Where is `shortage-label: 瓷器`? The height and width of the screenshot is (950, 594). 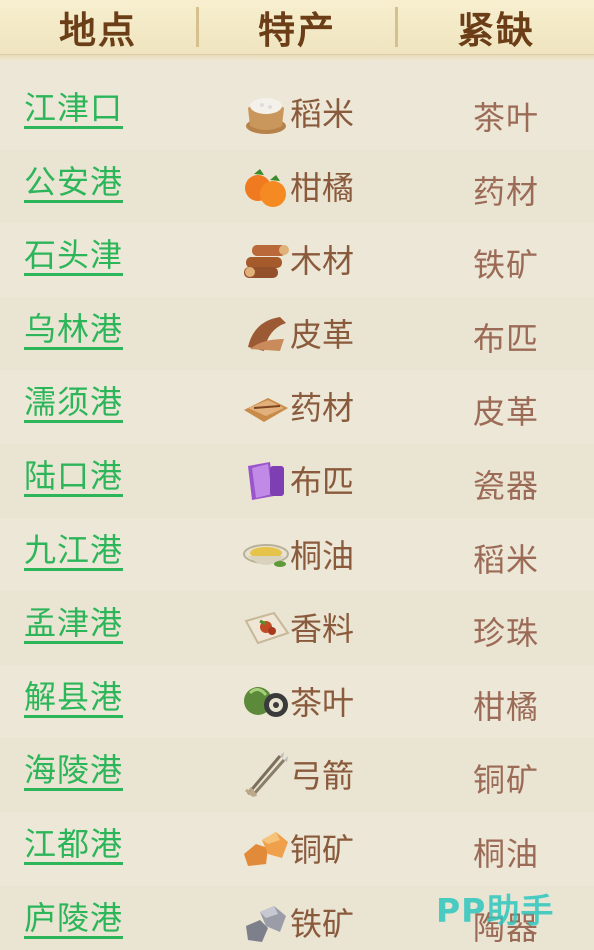 shortage-label: 瓷器 is located at coordinates (506, 485).